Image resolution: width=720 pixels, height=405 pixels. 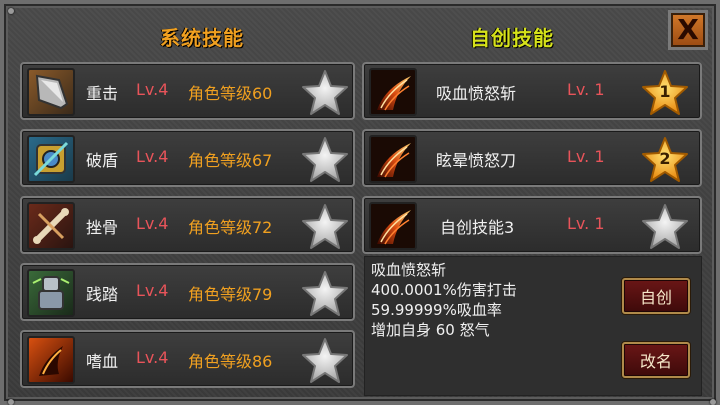 What do you see at coordinates (230, 227) in the screenshot?
I see `skill-requirement: 角色等级72` at bounding box center [230, 227].